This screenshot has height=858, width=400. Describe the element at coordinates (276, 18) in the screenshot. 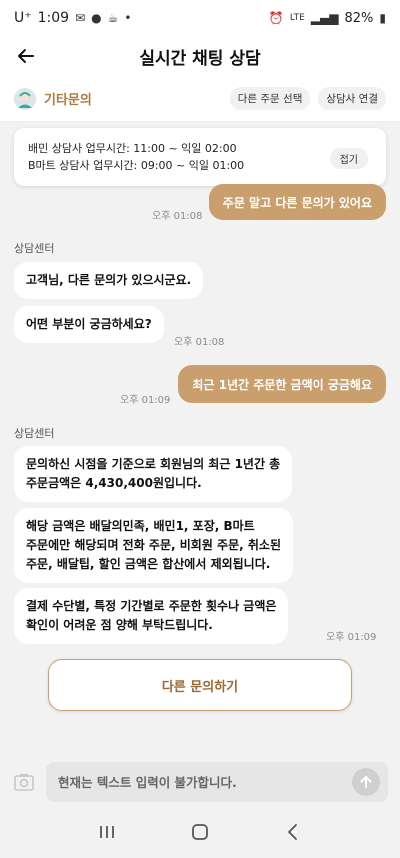

I see `alarm-icon: ⏰` at that location.